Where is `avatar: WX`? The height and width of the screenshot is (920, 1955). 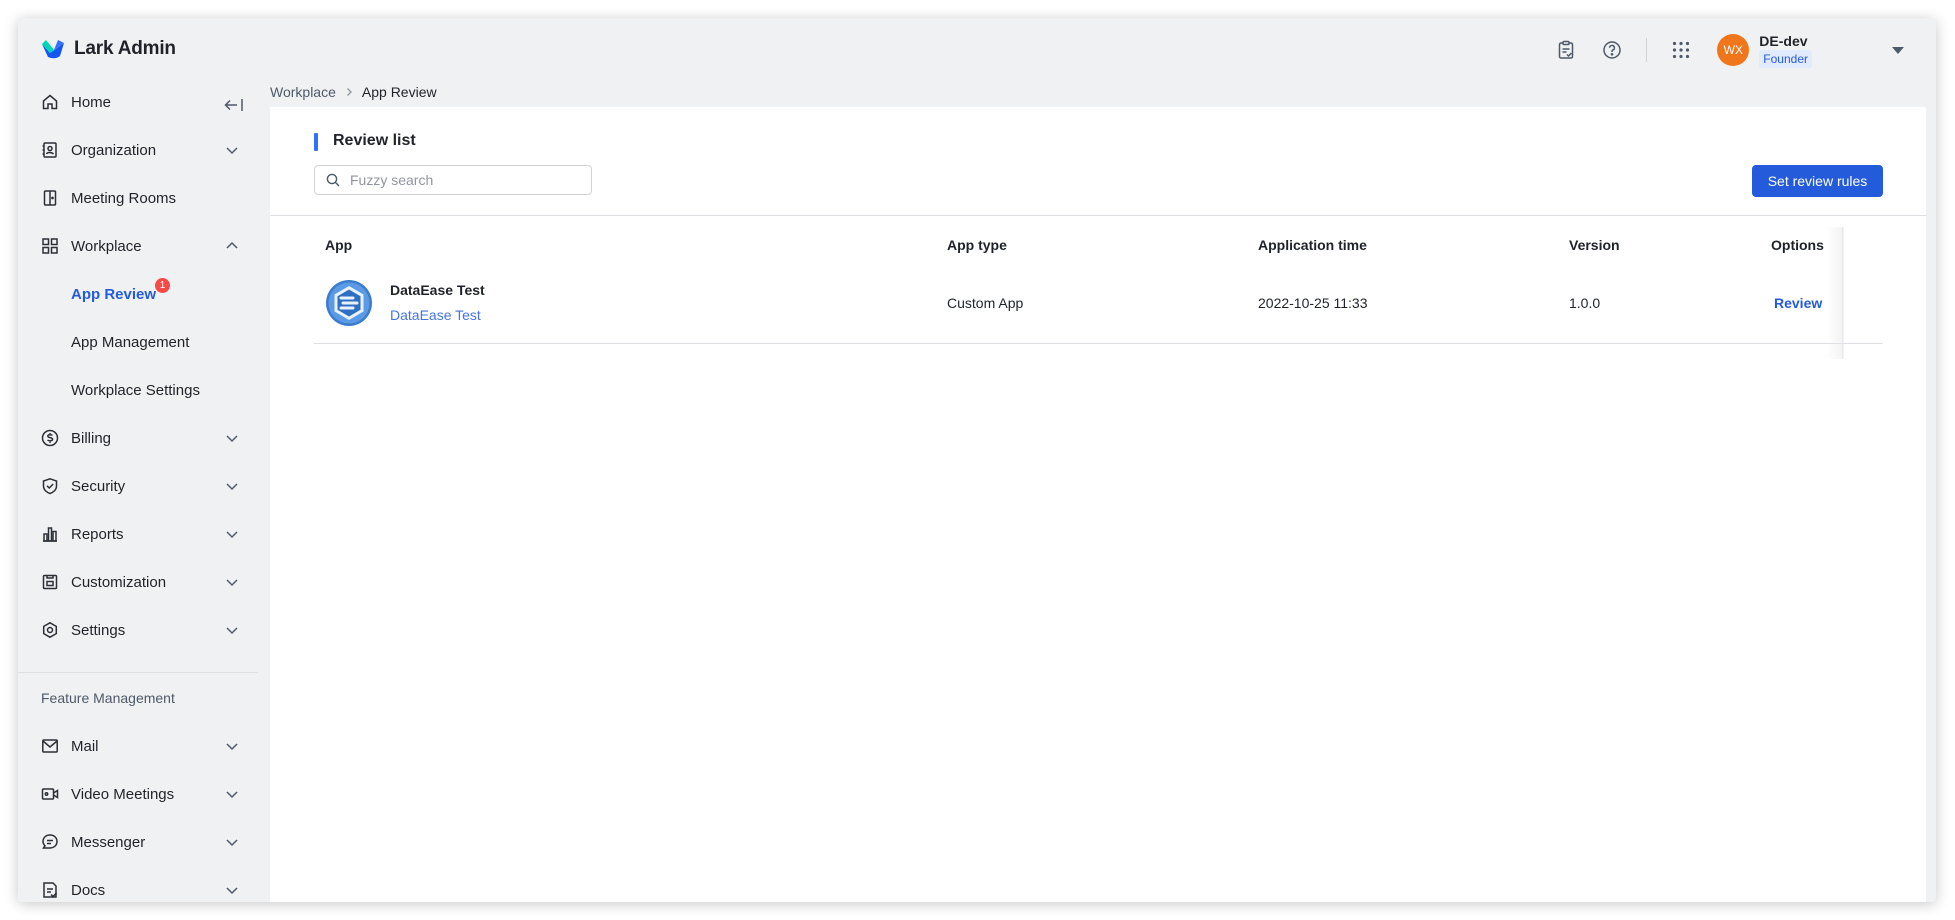 avatar: WX is located at coordinates (1733, 50).